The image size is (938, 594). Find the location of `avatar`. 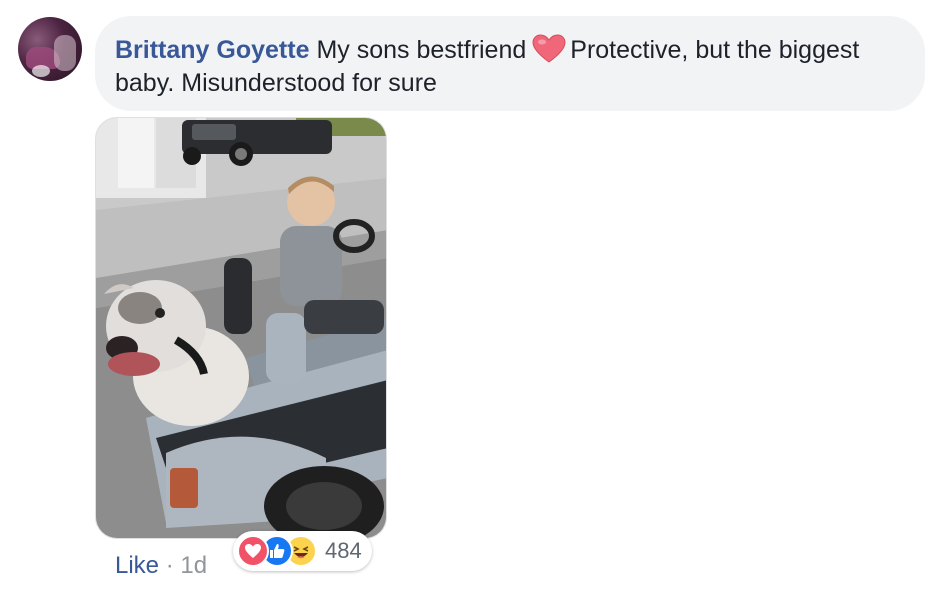

avatar is located at coordinates (50, 49).